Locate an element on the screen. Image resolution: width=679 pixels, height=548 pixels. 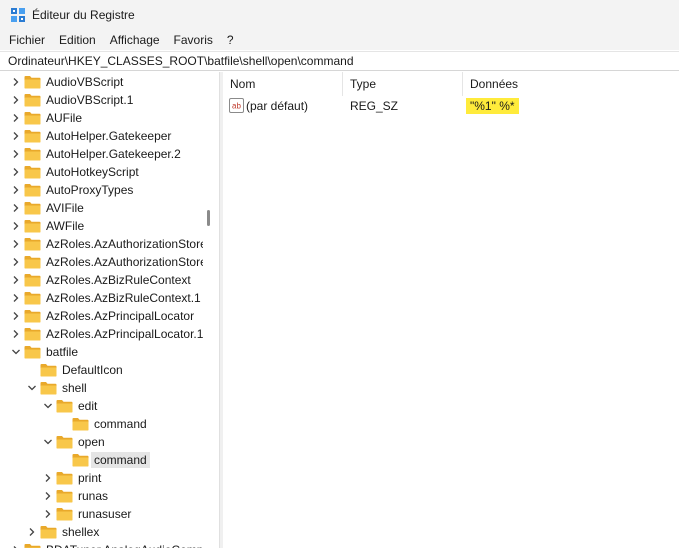
tree-item: AzRoles.AzAuthorizationStore is located at coordinates (101, 244).